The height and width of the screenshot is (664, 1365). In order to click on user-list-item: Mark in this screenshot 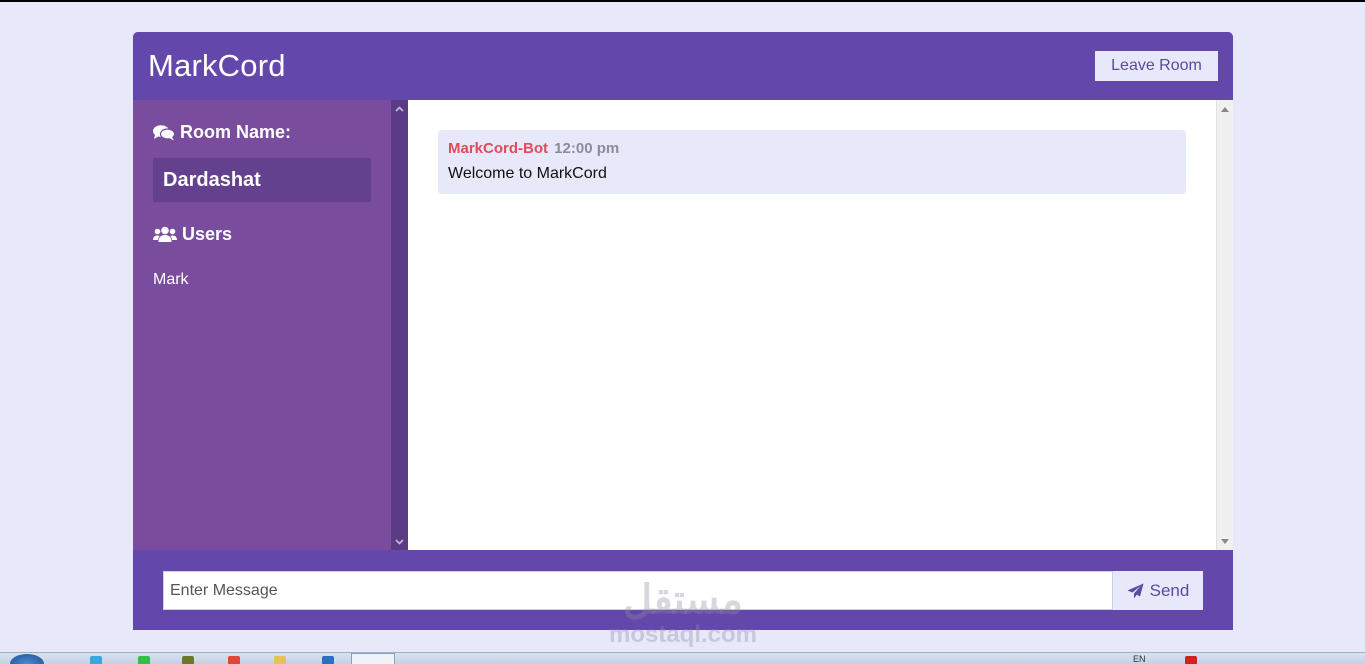, I will do `click(171, 279)`.